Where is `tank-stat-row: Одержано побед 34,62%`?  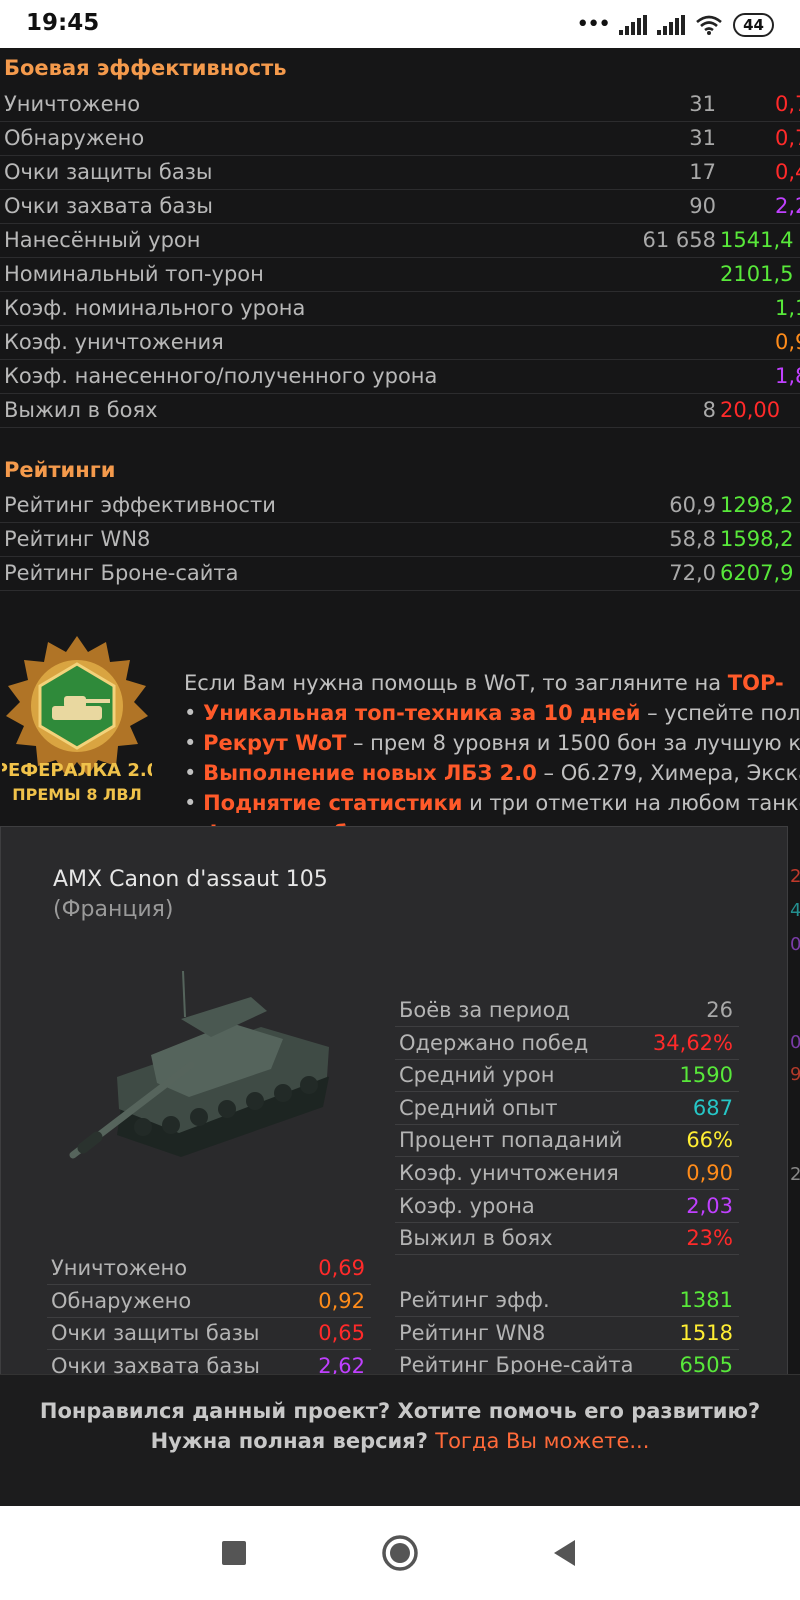
tank-stat-row: Одержано побед 34,62% is located at coordinates (567, 1043).